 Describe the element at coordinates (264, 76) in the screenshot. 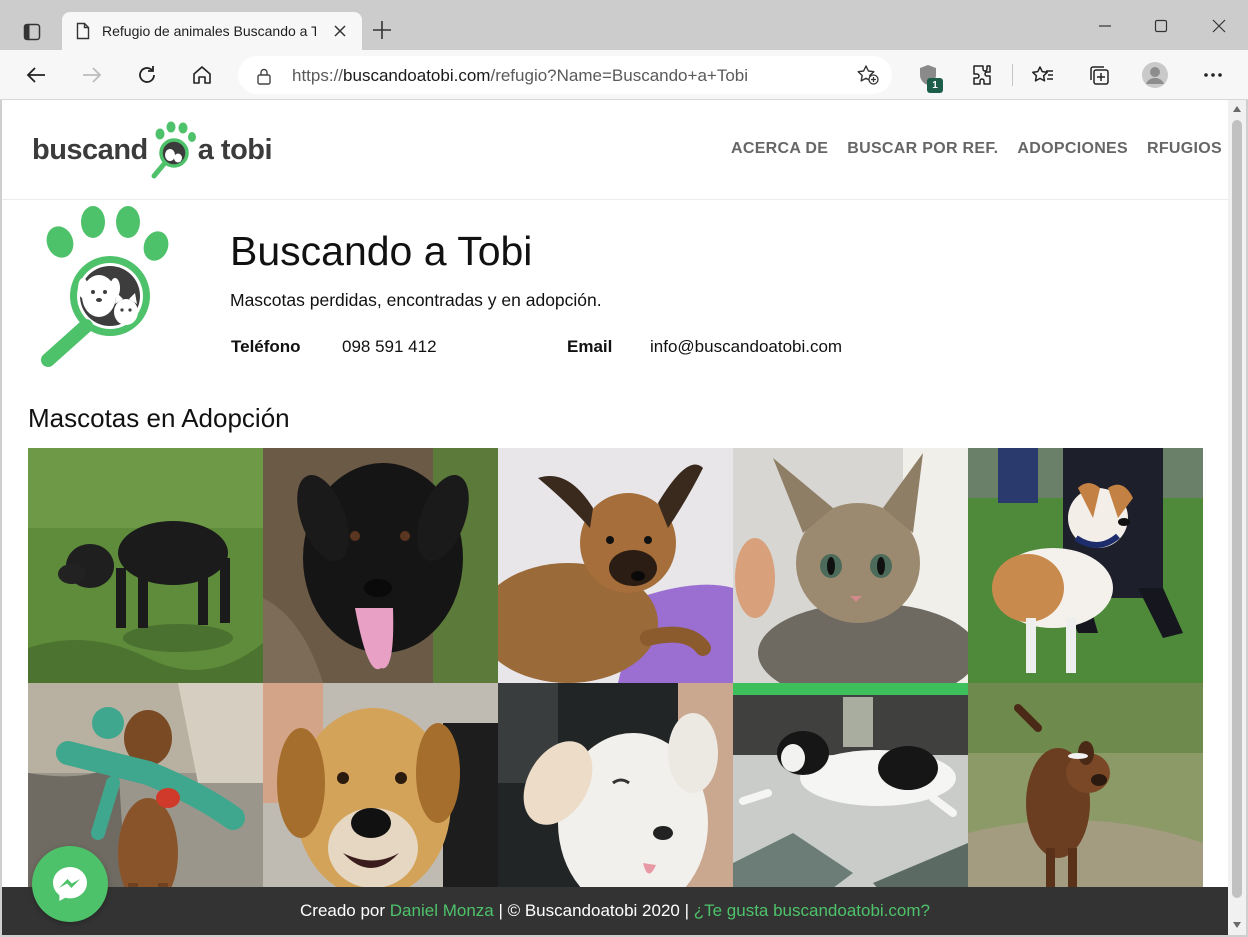

I see `lock-icon` at that location.